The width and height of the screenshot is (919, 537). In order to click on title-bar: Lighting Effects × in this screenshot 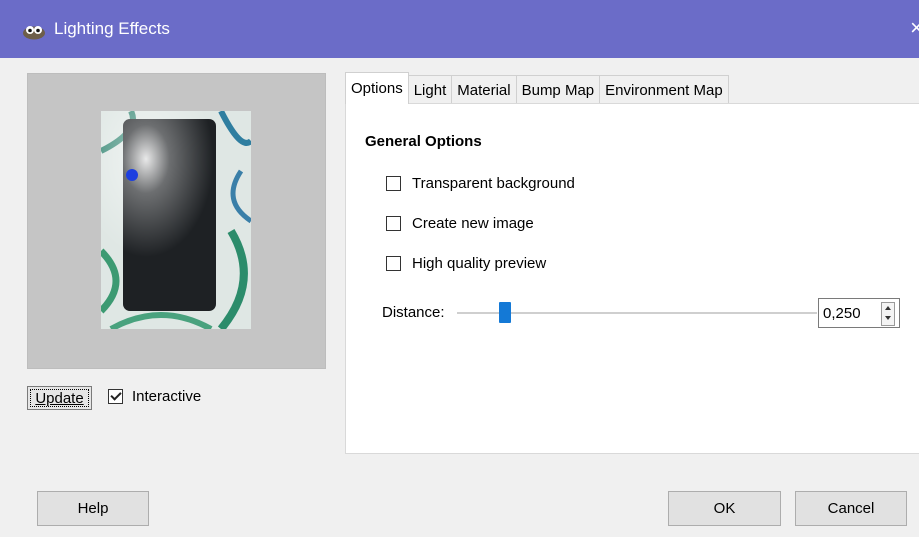, I will do `click(459, 29)`.